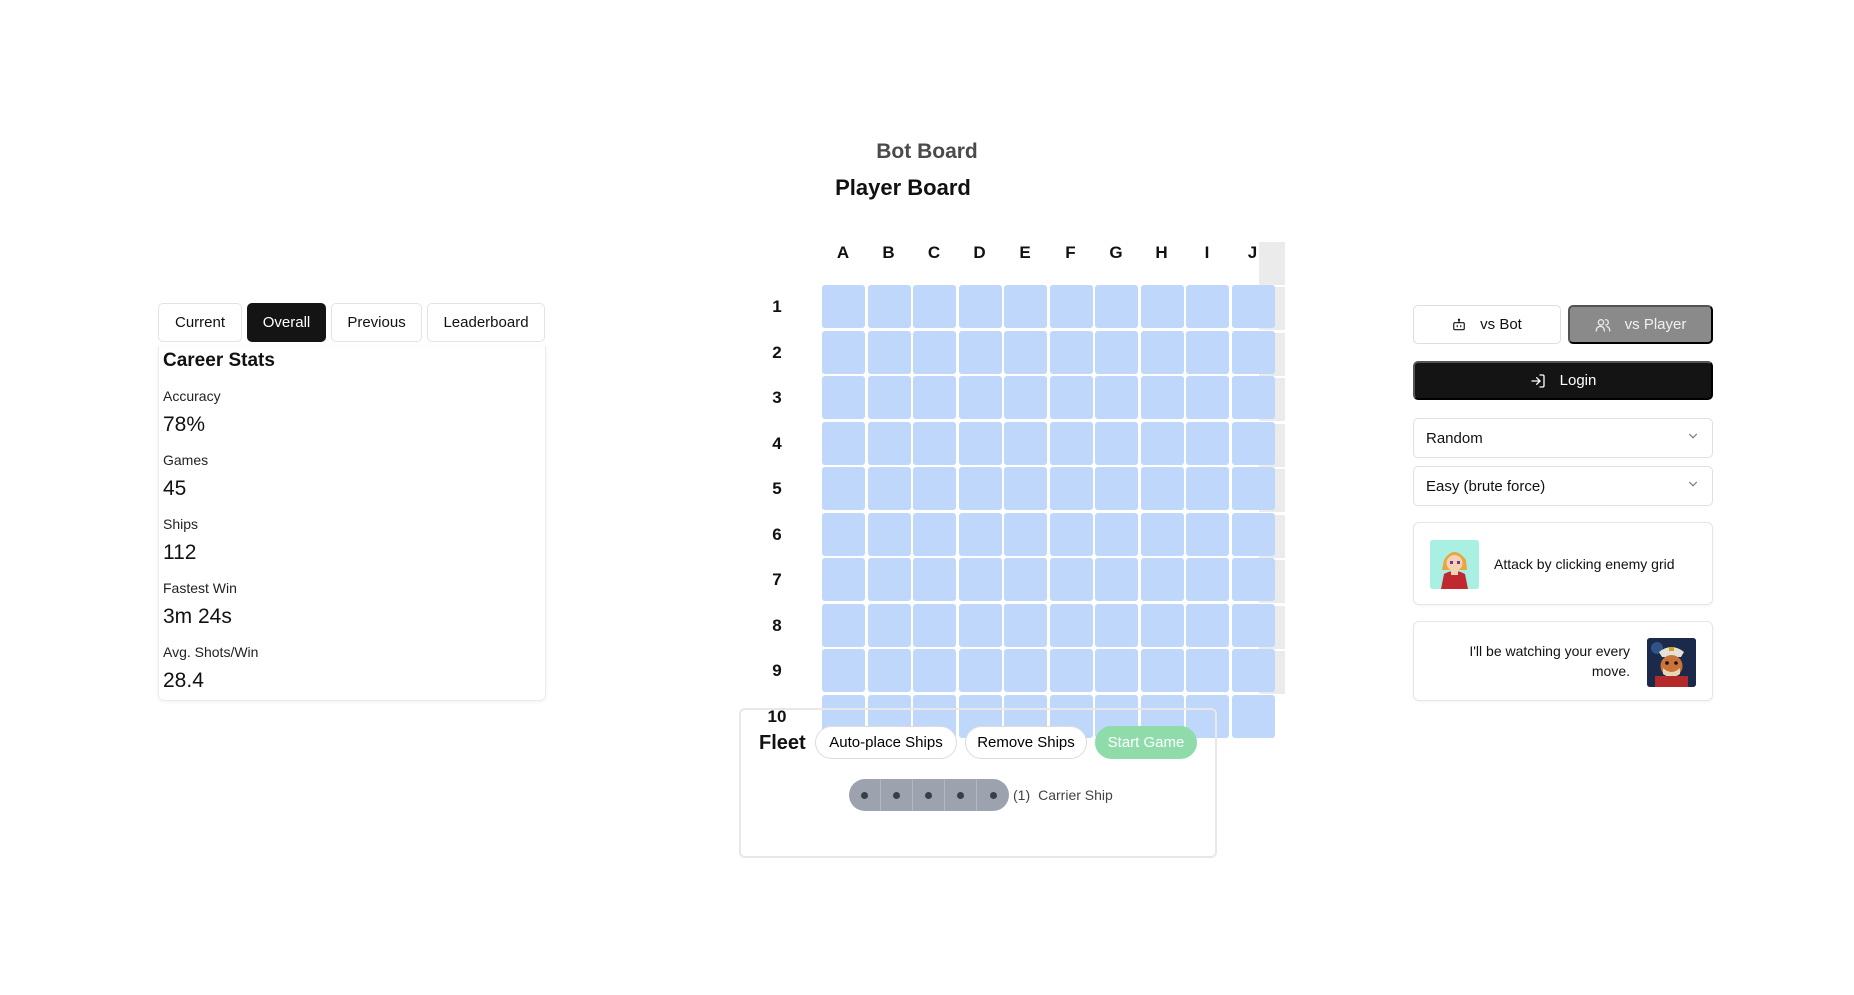 The width and height of the screenshot is (1854, 995). Describe the element at coordinates (376, 322) in the screenshot. I see `tab-previous: Previous` at that location.